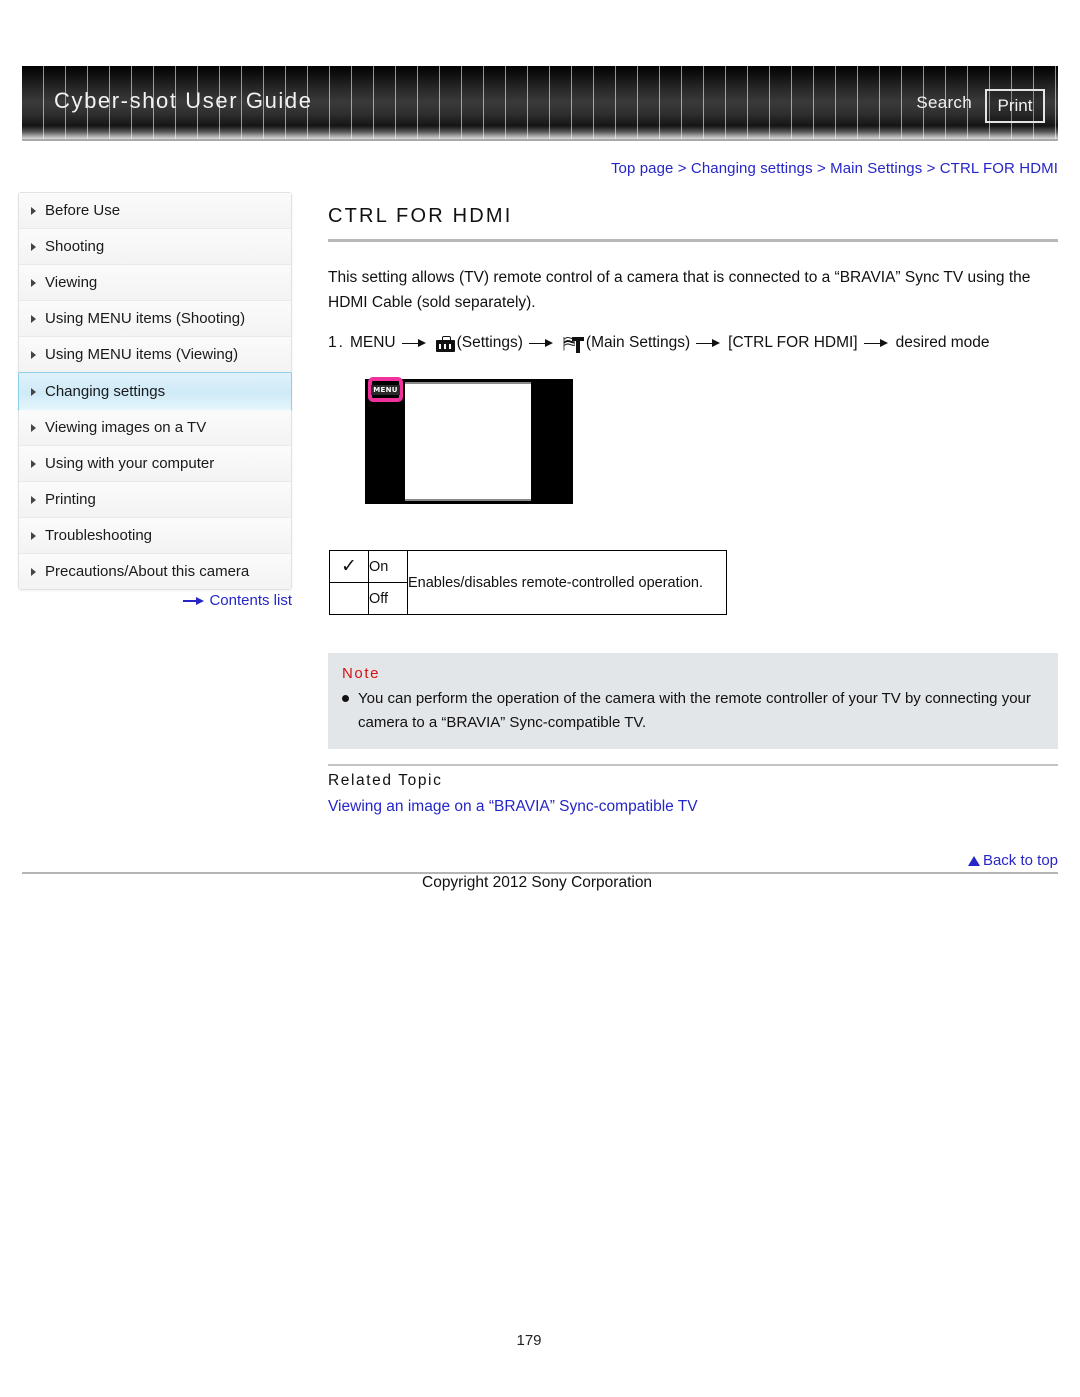  I want to click on back-to-top-label: Back to top, so click(1020, 860).